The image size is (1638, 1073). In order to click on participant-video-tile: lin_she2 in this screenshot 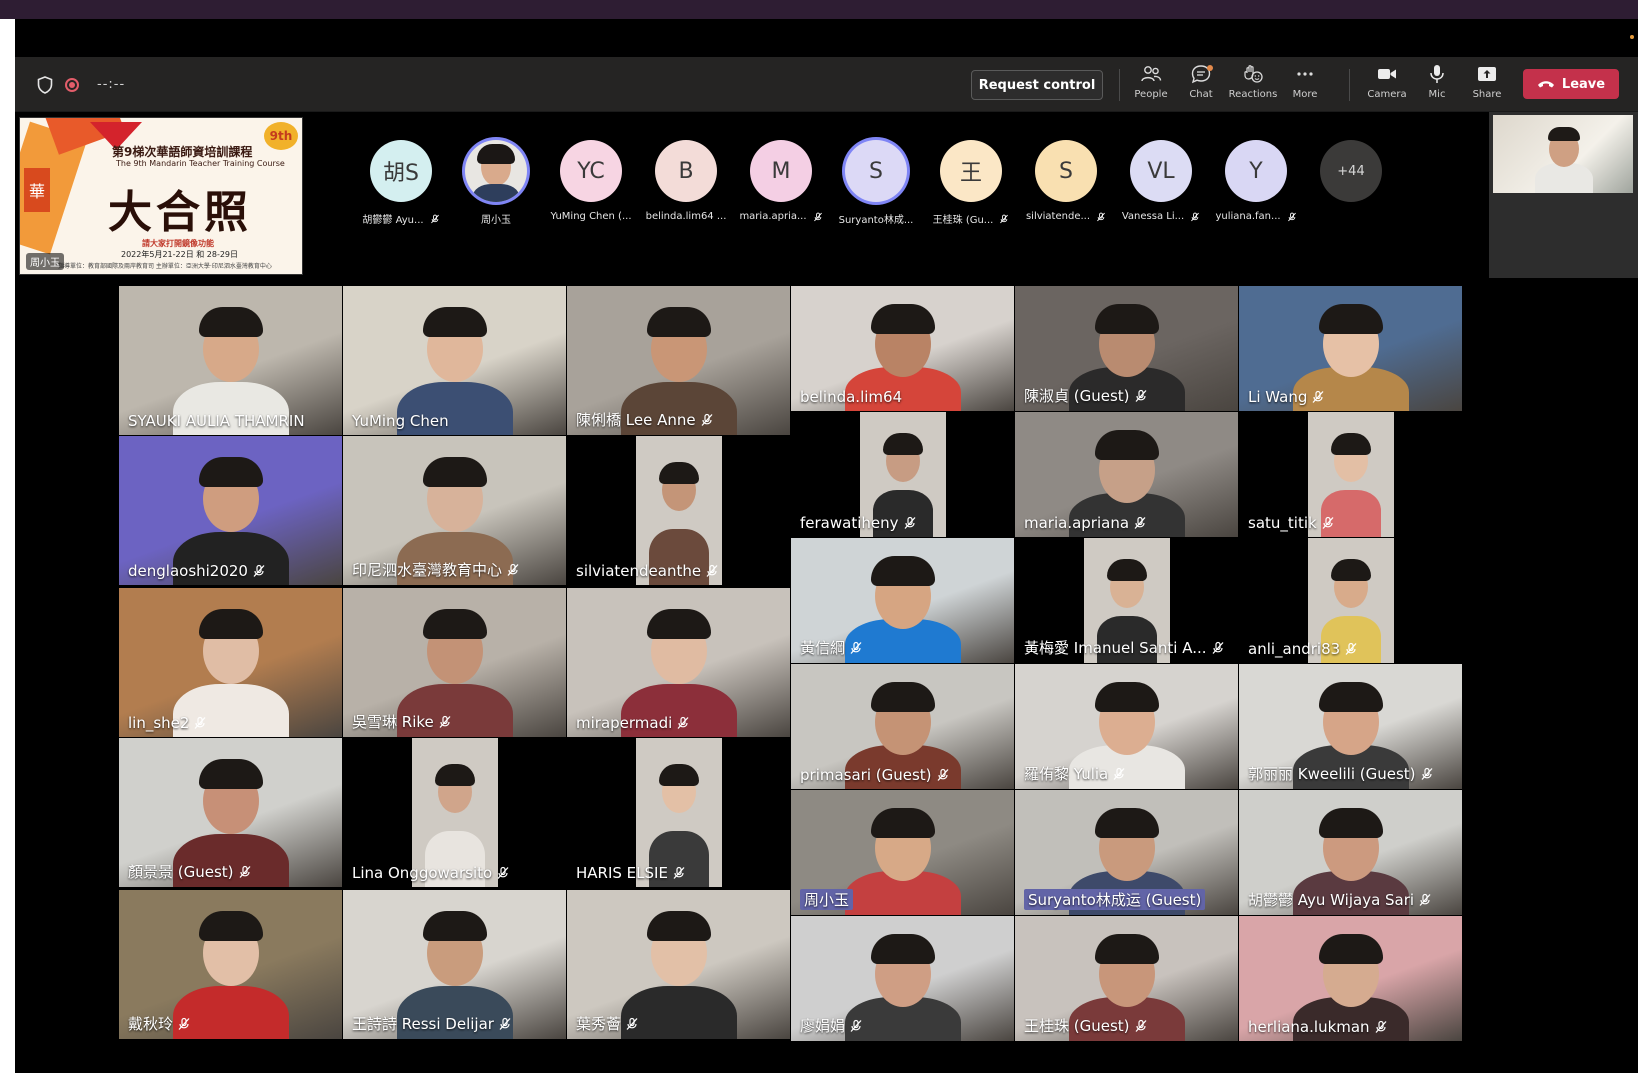, I will do `click(230, 662)`.